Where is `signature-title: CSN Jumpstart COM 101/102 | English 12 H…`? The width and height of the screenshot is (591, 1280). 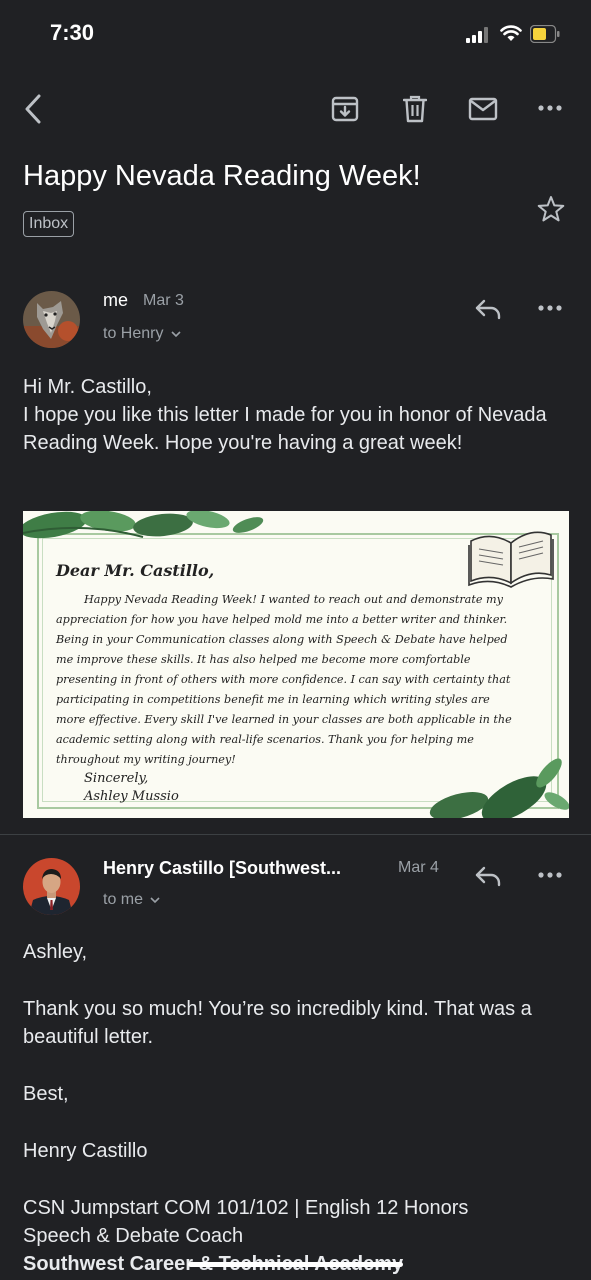 signature-title: CSN Jumpstart COM 101/102 | English 12 H… is located at coordinates (246, 1208).